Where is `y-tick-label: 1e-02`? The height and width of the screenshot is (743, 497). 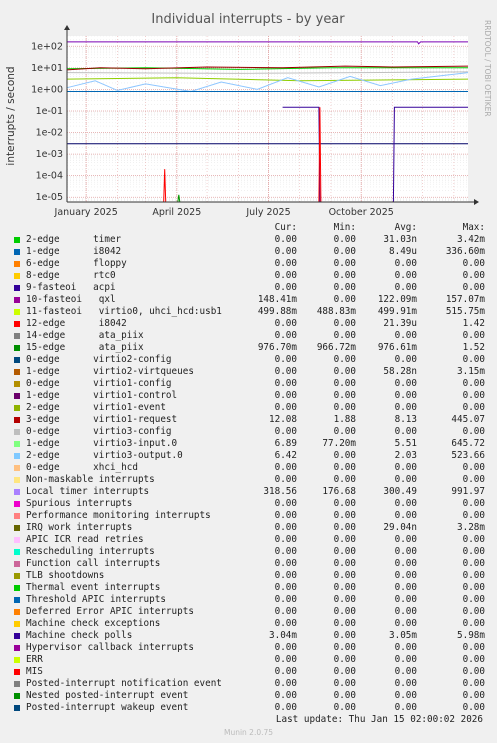 y-tick-label: 1e-02 is located at coordinates (49, 133).